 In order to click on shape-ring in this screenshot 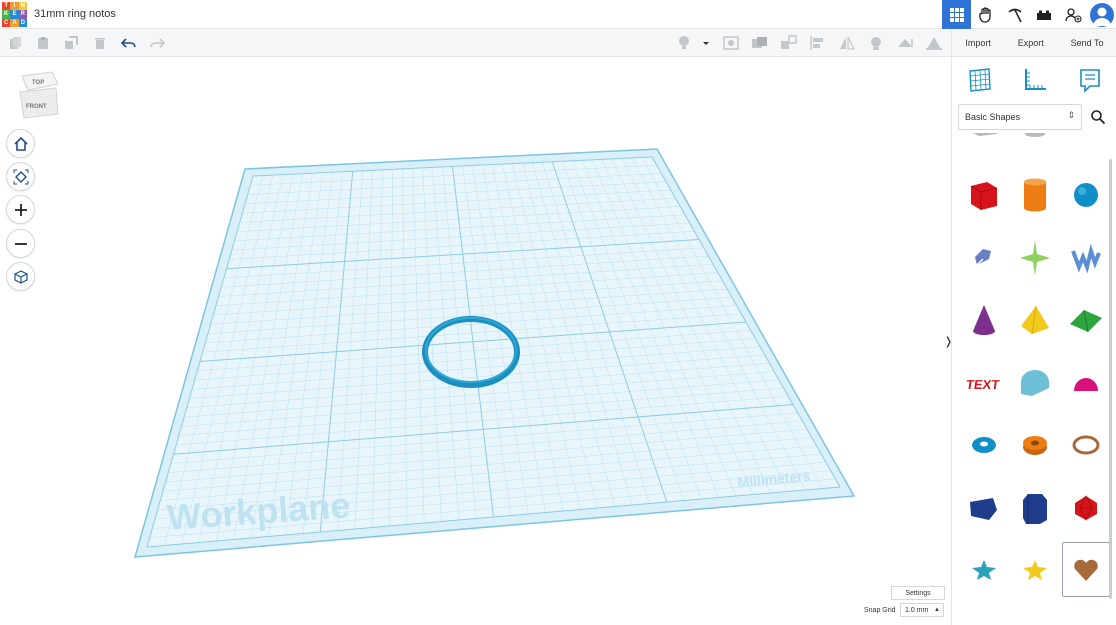, I will do `click(1086, 444)`.